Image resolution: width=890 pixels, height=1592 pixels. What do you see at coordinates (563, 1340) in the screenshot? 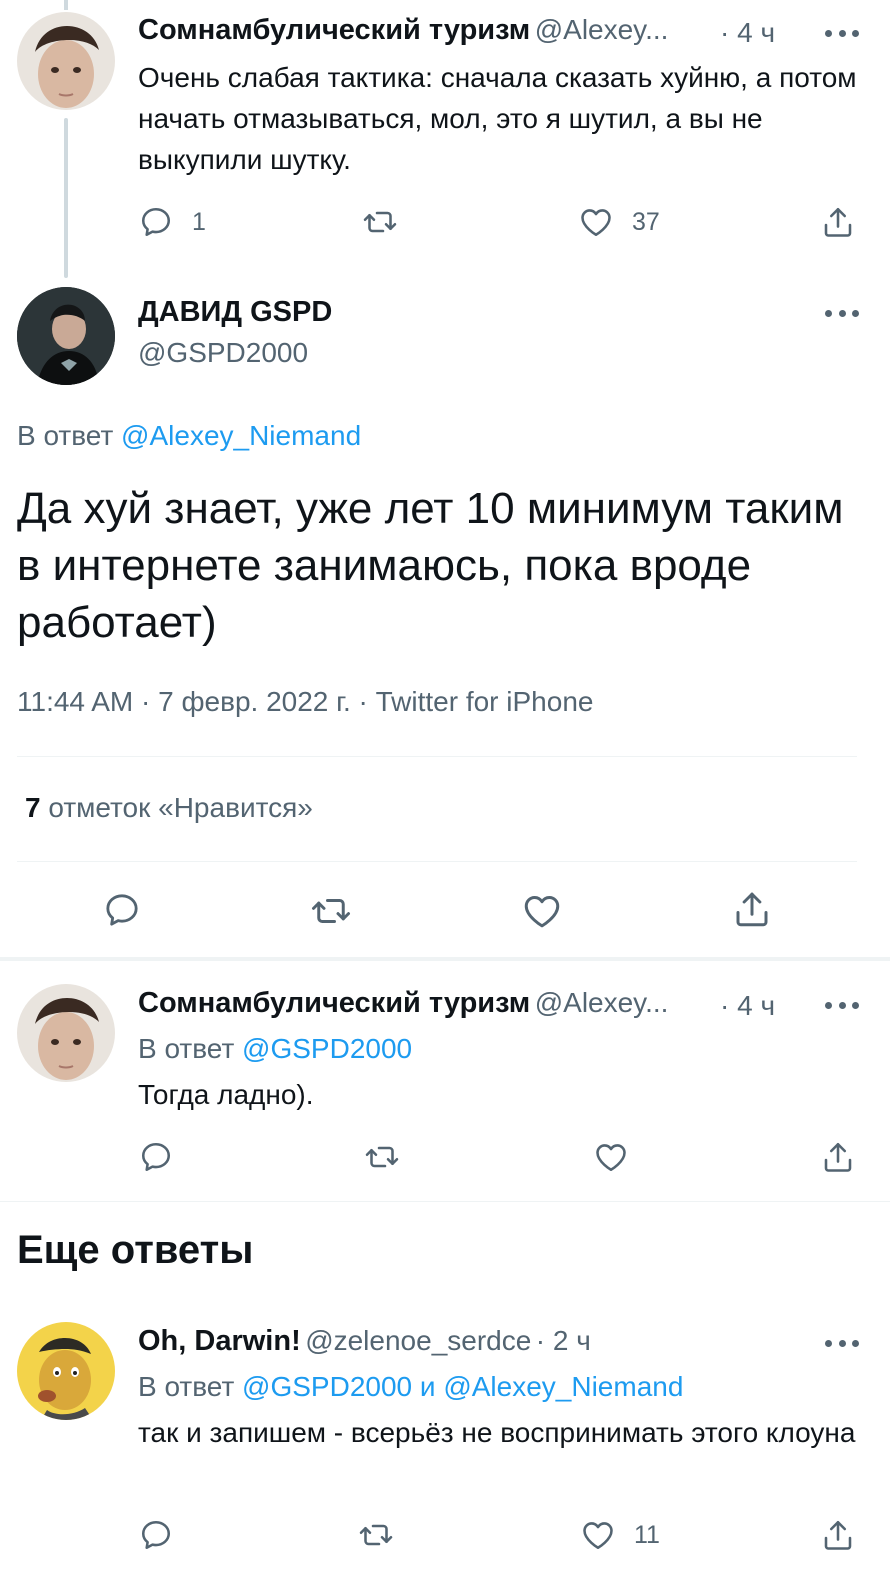
I see `tweet-time: · 2 ч` at bounding box center [563, 1340].